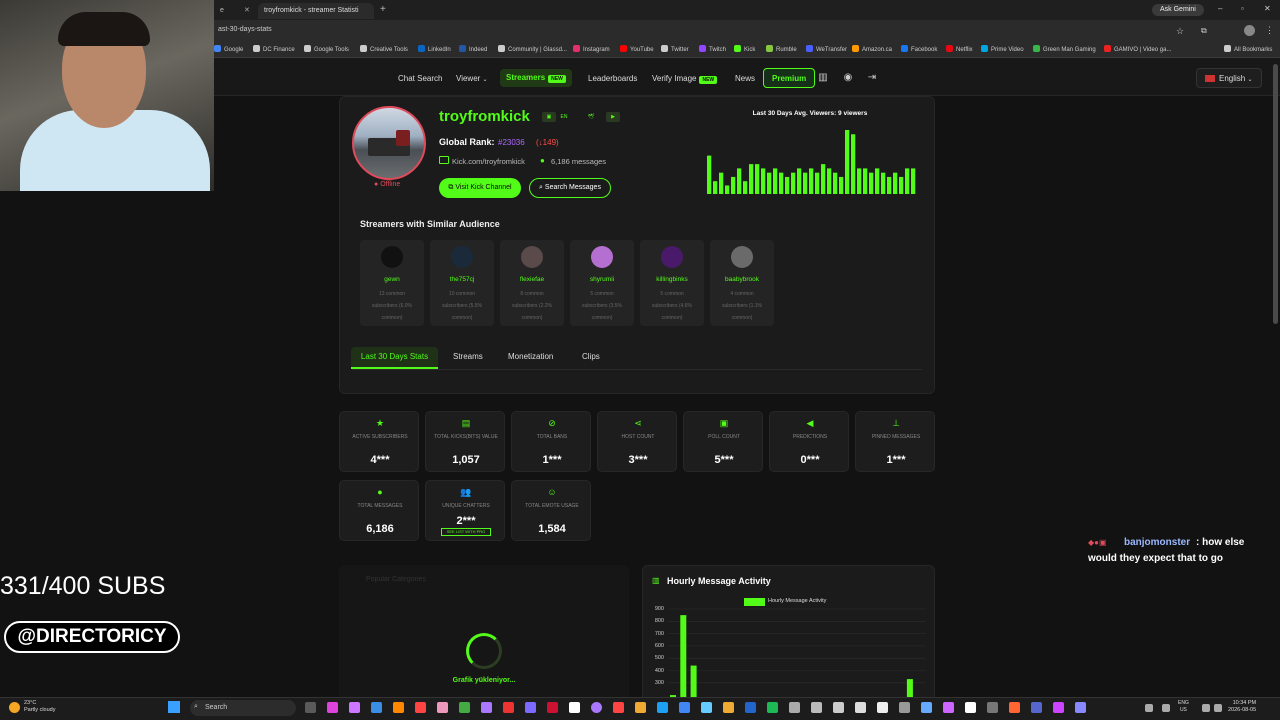 The image size is (1280, 720). I want to click on discord-icon: ◉, so click(848, 78).